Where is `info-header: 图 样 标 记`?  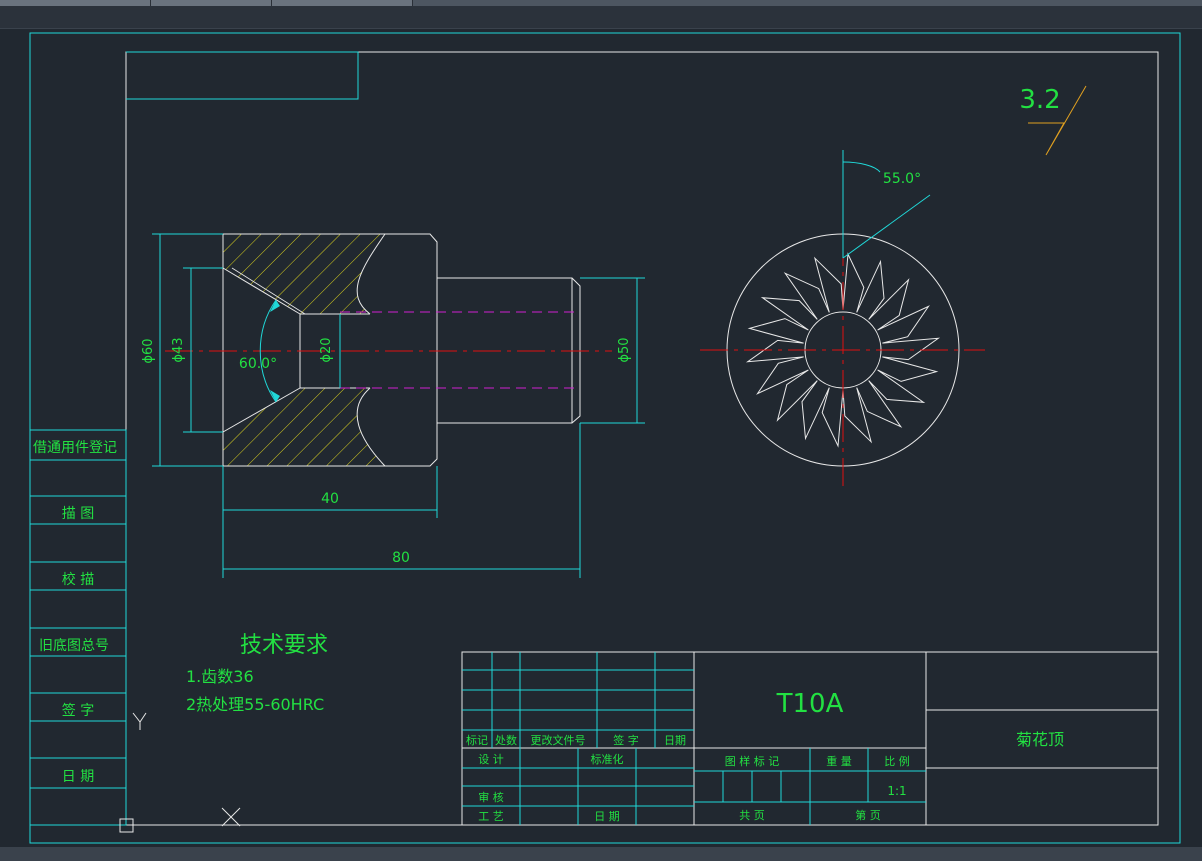
info-header: 图 样 标 记 is located at coordinates (752, 761).